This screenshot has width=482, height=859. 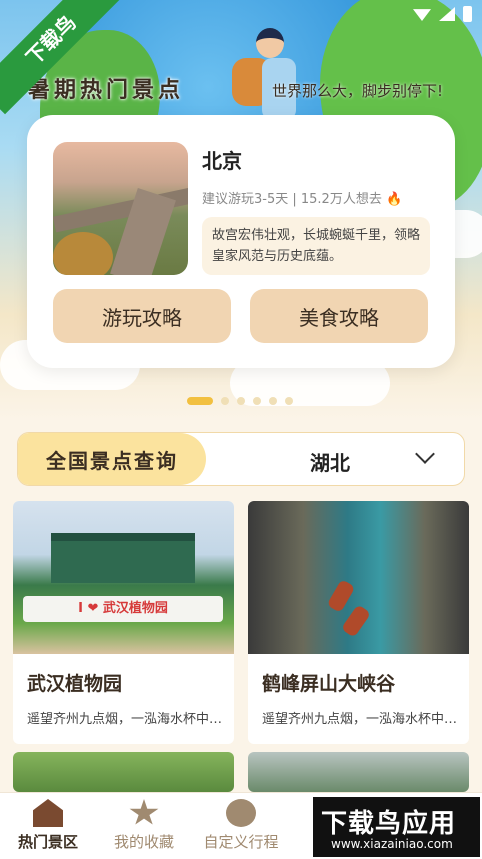 I want to click on spot-title: 鹤峰屏山大峡谷, so click(x=329, y=684).